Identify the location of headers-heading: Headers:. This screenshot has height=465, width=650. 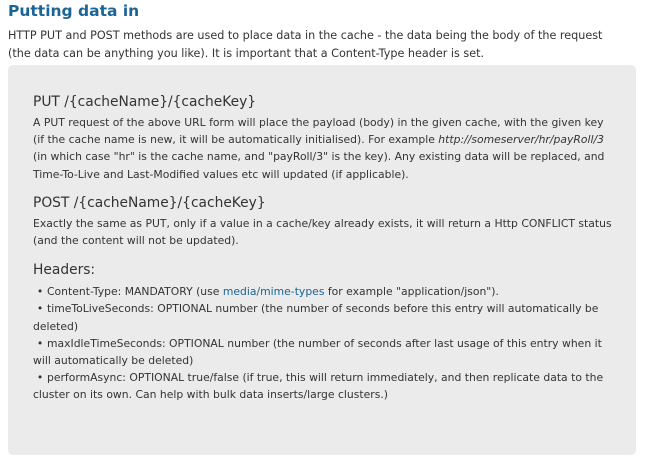
(64, 270).